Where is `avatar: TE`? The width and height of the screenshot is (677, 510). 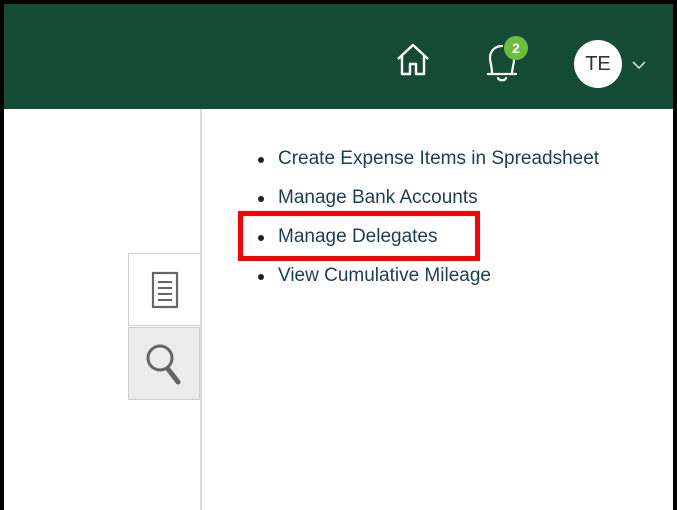 avatar: TE is located at coordinates (598, 64).